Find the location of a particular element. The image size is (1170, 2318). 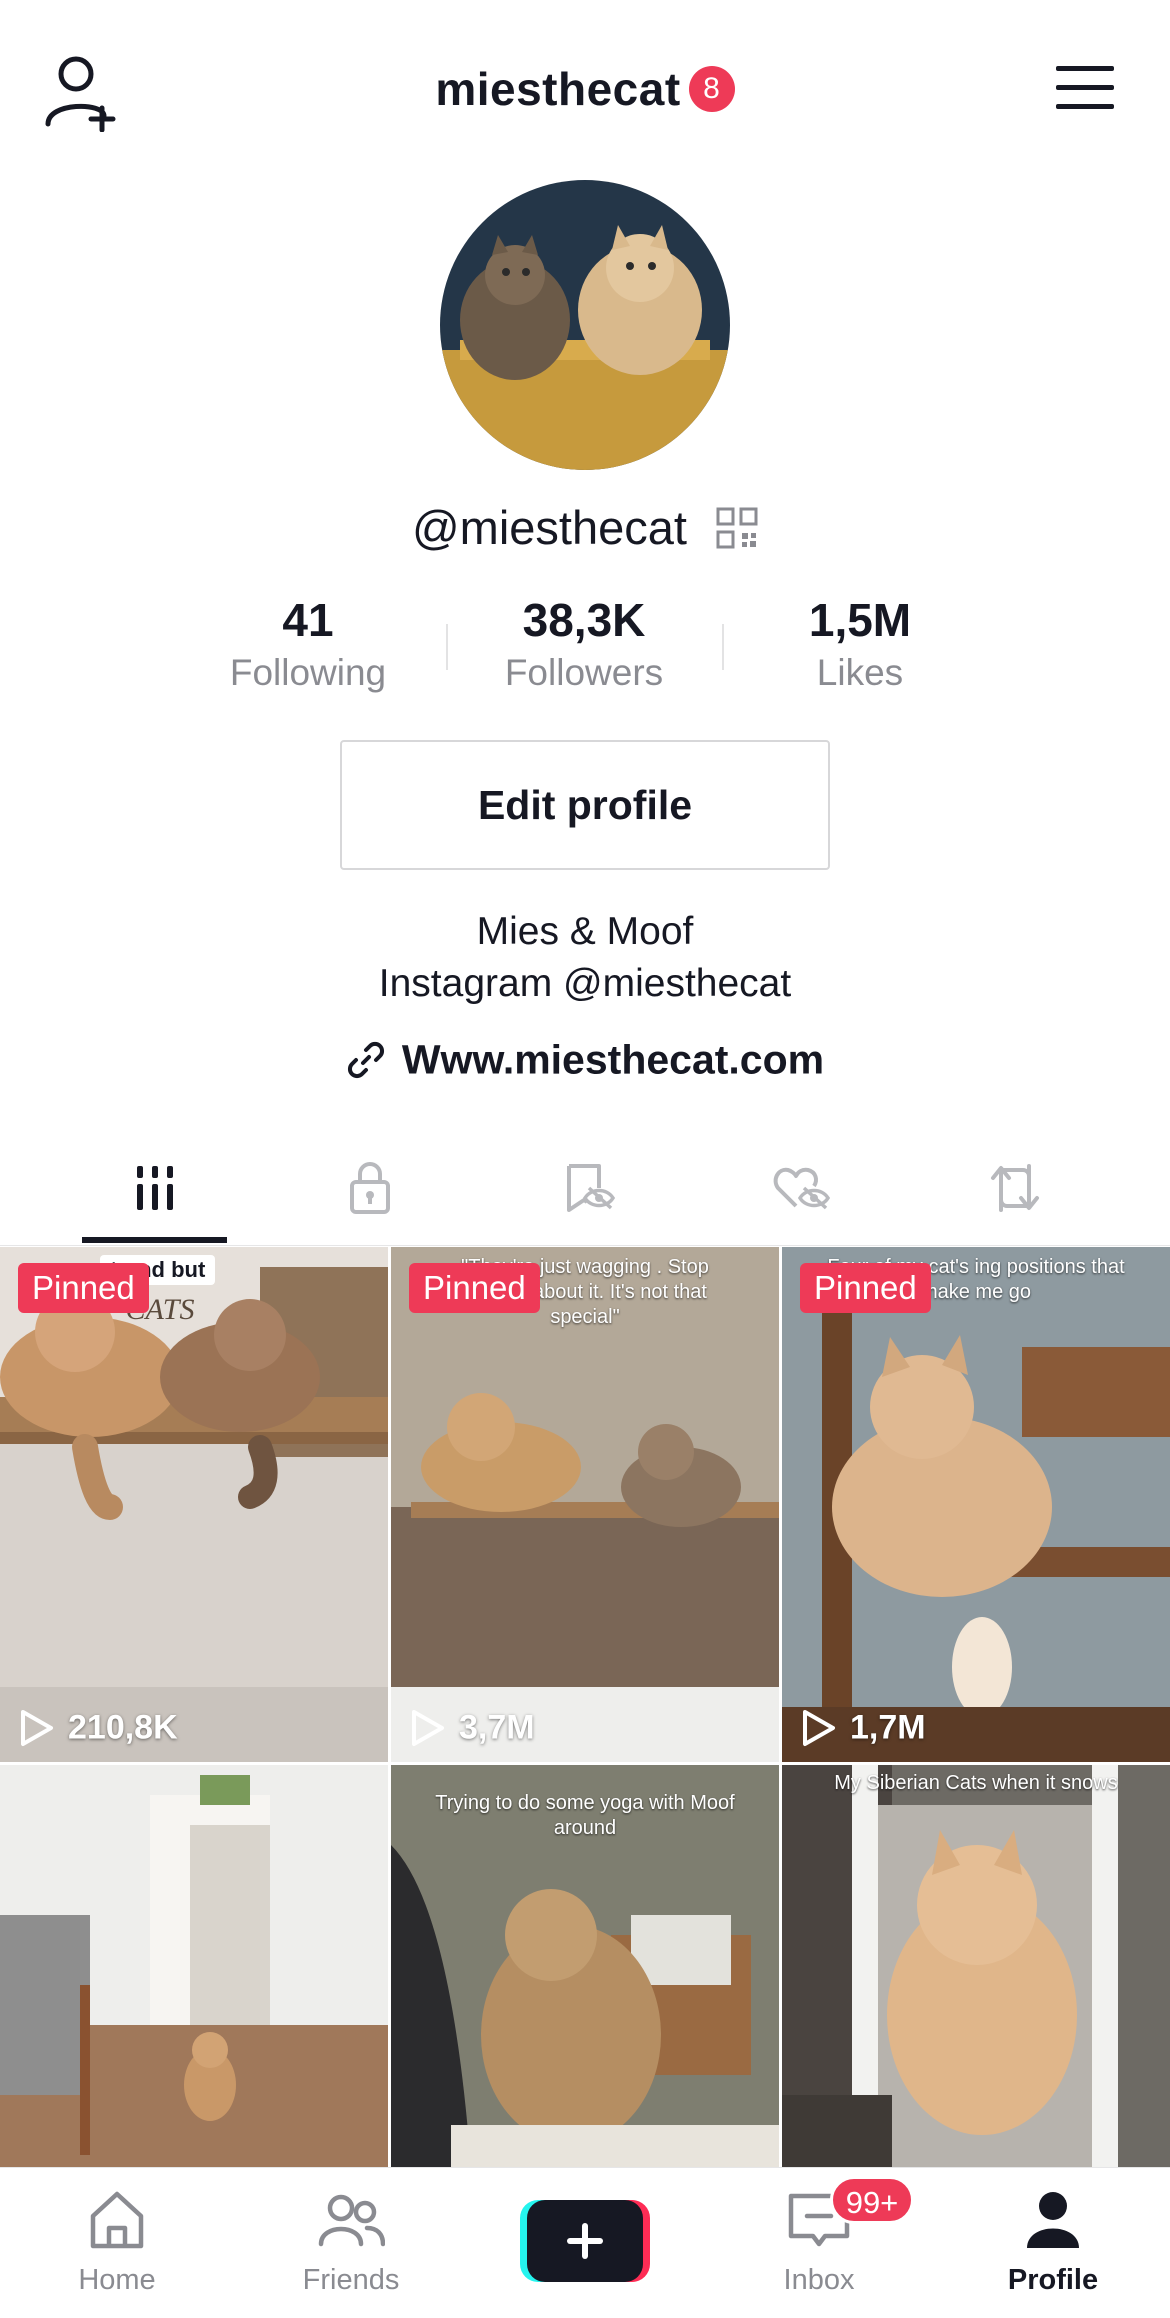

avatar is located at coordinates (585, 325).